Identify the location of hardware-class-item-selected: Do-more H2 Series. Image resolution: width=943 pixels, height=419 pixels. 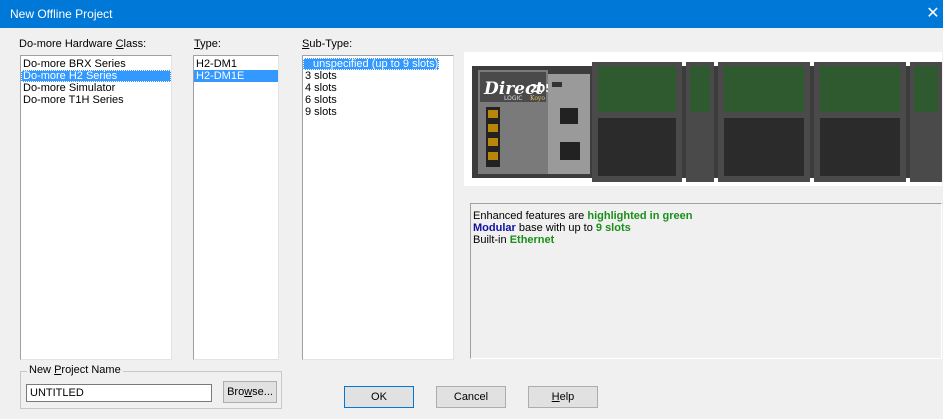
(96, 76).